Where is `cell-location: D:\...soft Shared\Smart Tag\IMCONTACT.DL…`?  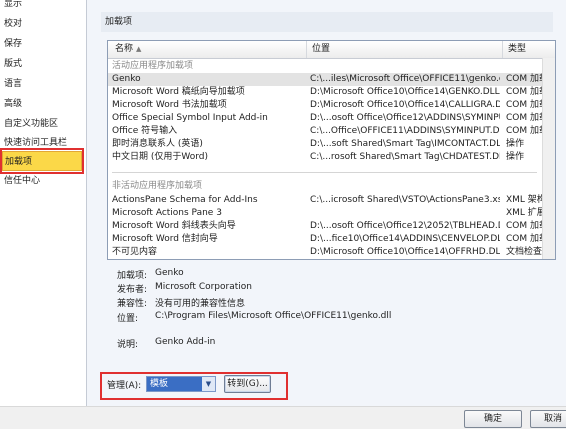
cell-location: D:\...soft Shared\Smart Tag\IMCONTACT.DL… is located at coordinates (405, 144).